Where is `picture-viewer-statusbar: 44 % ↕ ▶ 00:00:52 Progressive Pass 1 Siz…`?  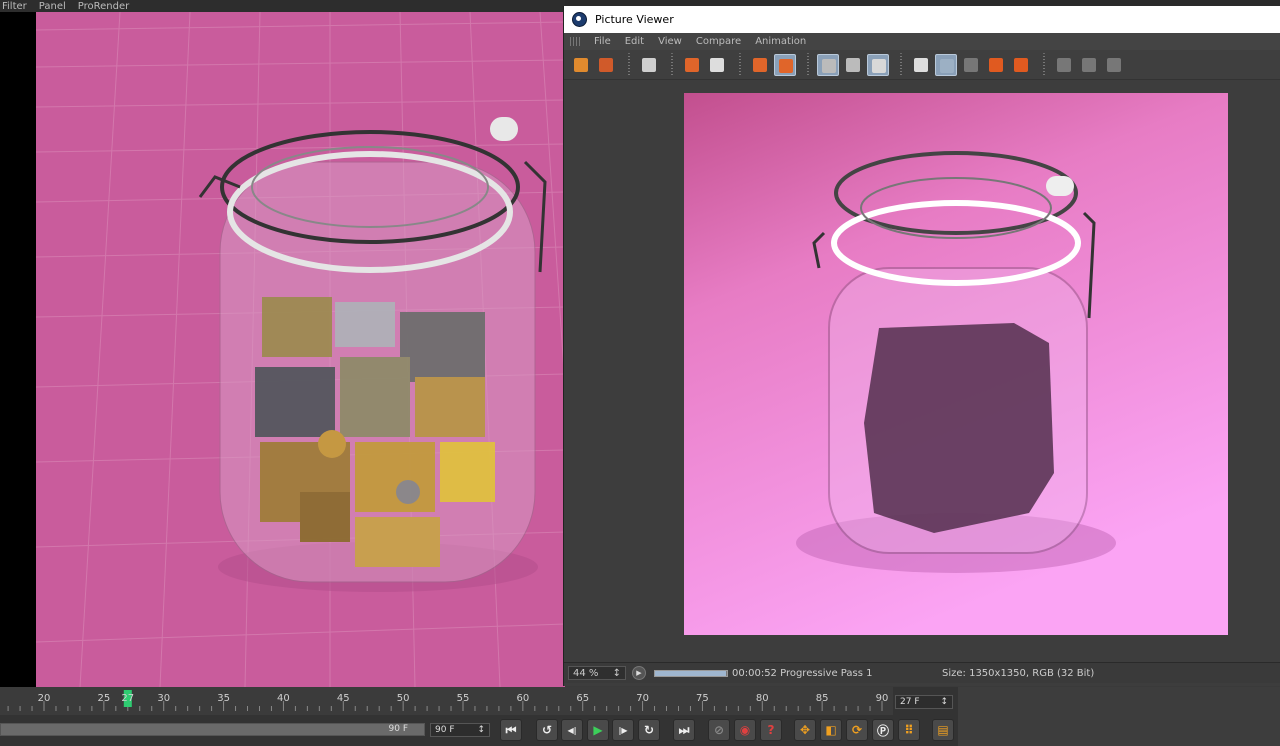 picture-viewer-statusbar: 44 % ↕ ▶ 00:00:52 Progressive Pass 1 Siz… is located at coordinates (922, 672).